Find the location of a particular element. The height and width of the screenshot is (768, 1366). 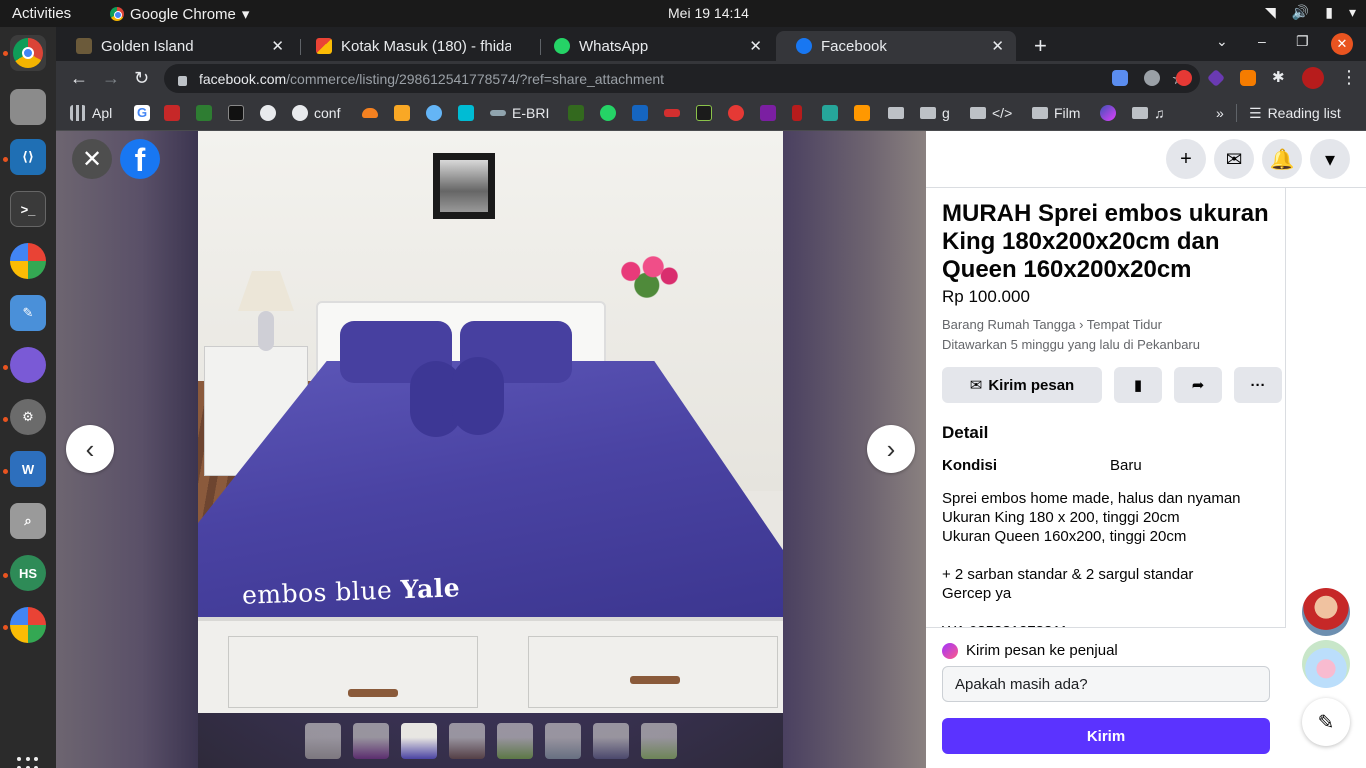

diamond-extension-icon is located at coordinates (1216, 78).